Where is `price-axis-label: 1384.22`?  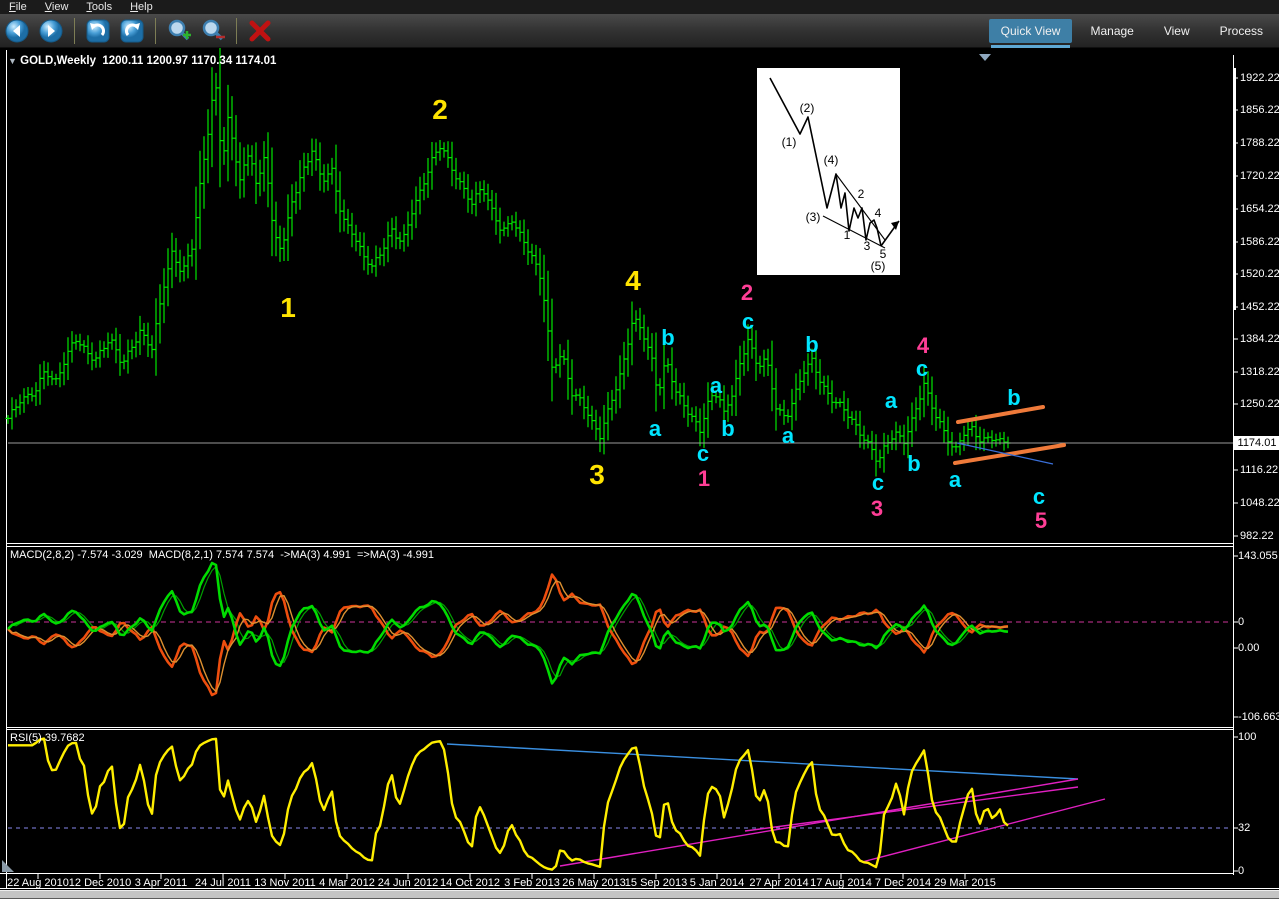
price-axis-label: 1384.22 is located at coordinates (1259, 339).